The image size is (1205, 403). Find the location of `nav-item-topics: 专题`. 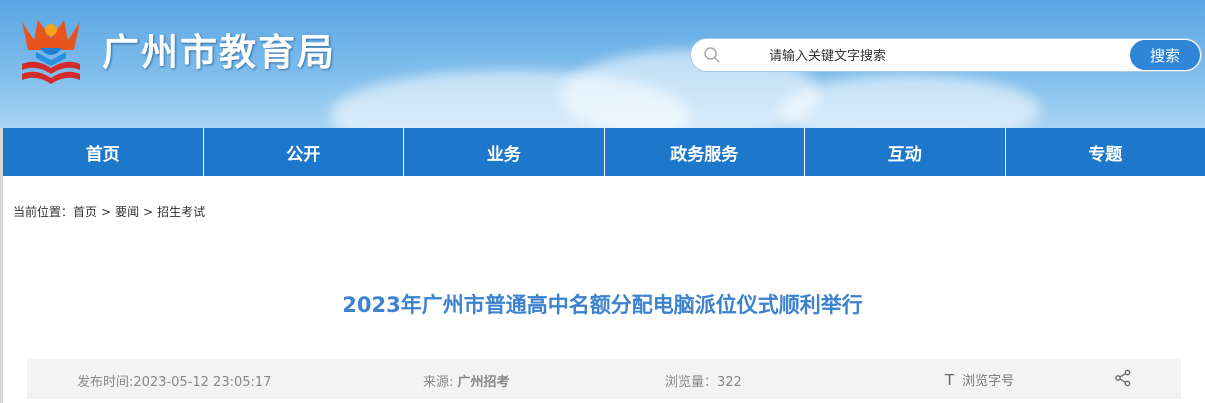

nav-item-topics: 专题 is located at coordinates (1105, 152).